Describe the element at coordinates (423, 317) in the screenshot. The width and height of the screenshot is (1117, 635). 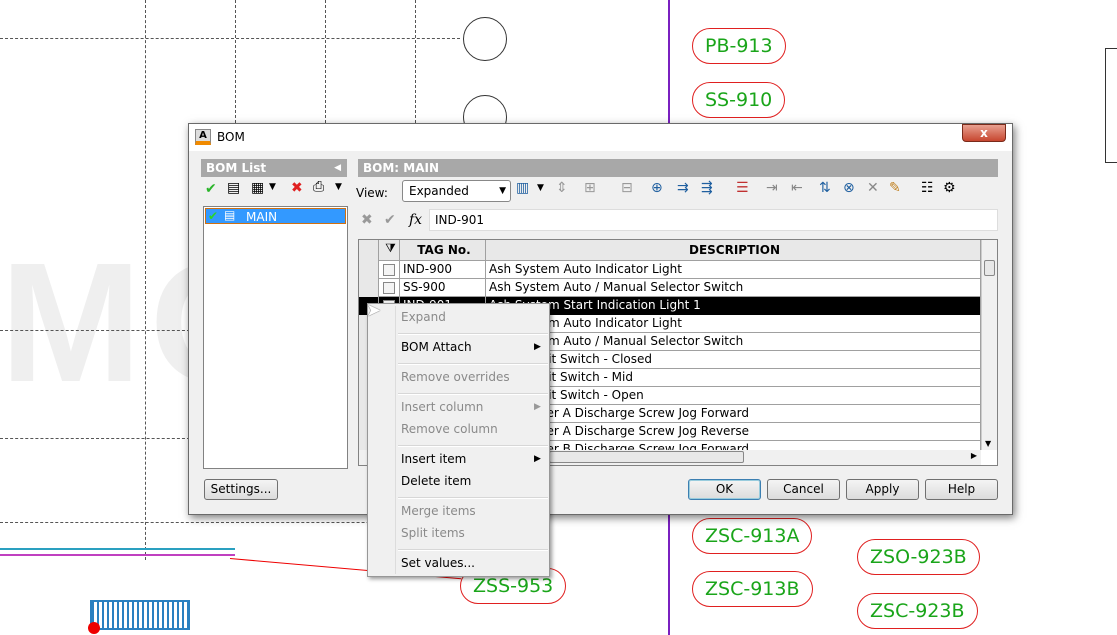
I see `menu-item-expand: Expand` at that location.